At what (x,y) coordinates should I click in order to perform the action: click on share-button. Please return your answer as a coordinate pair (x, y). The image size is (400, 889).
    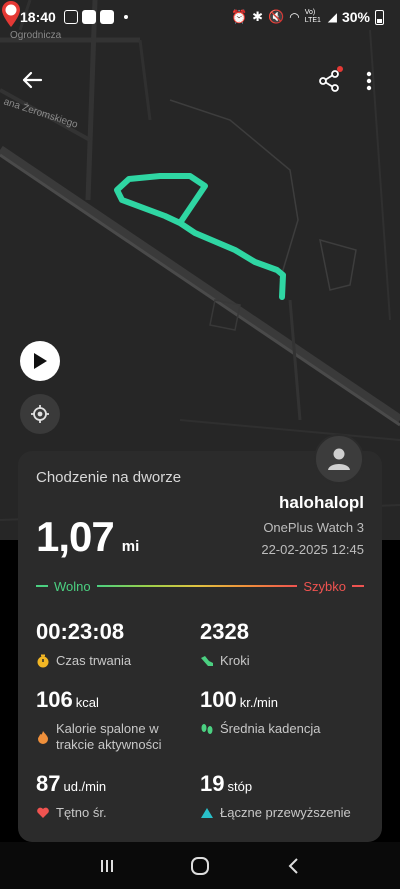
    Looking at the image, I should click on (329, 81).